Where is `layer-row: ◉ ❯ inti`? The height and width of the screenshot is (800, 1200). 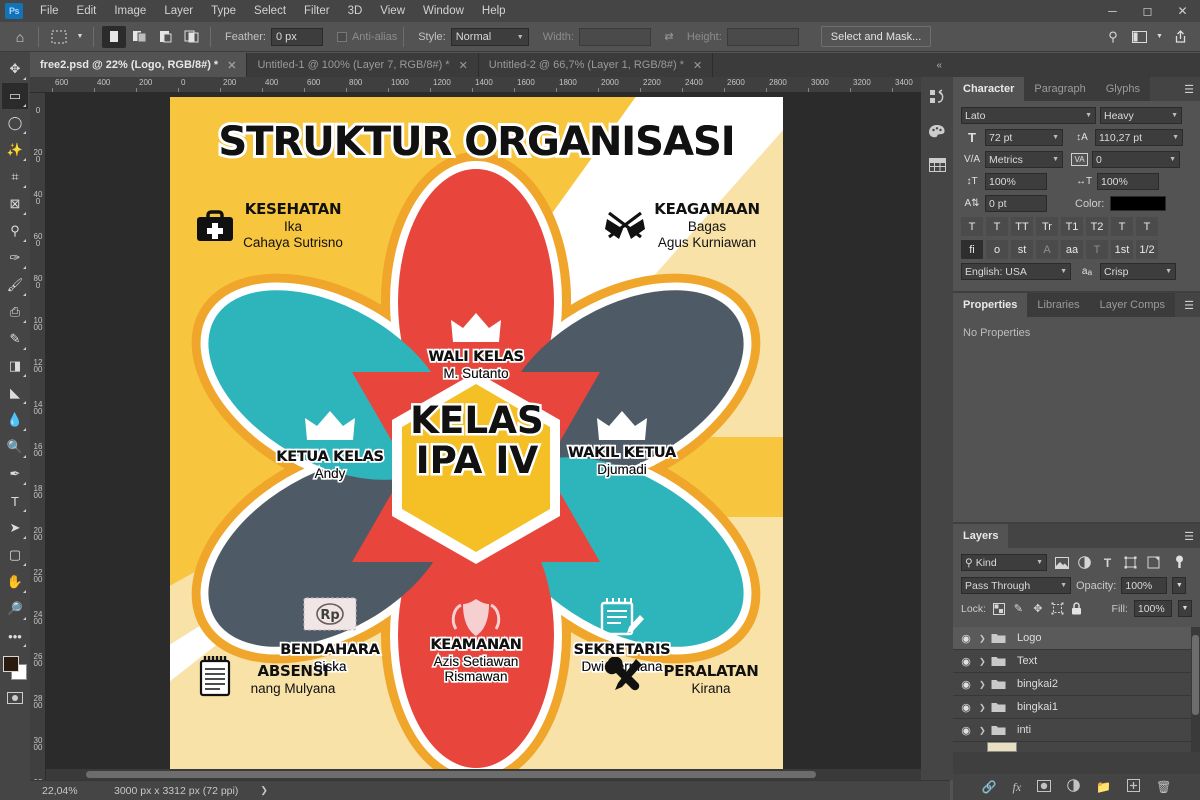
layer-row: ◉ ❯ inti is located at coordinates (1076, 730).